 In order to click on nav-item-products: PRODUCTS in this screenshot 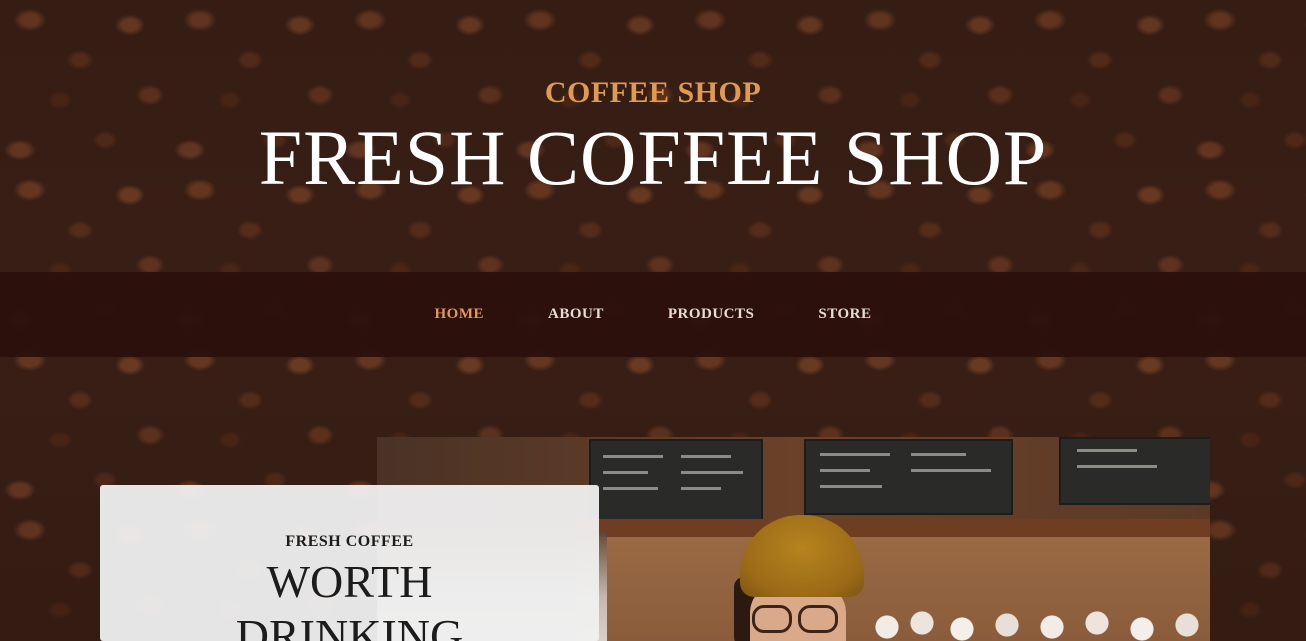, I will do `click(711, 314)`.